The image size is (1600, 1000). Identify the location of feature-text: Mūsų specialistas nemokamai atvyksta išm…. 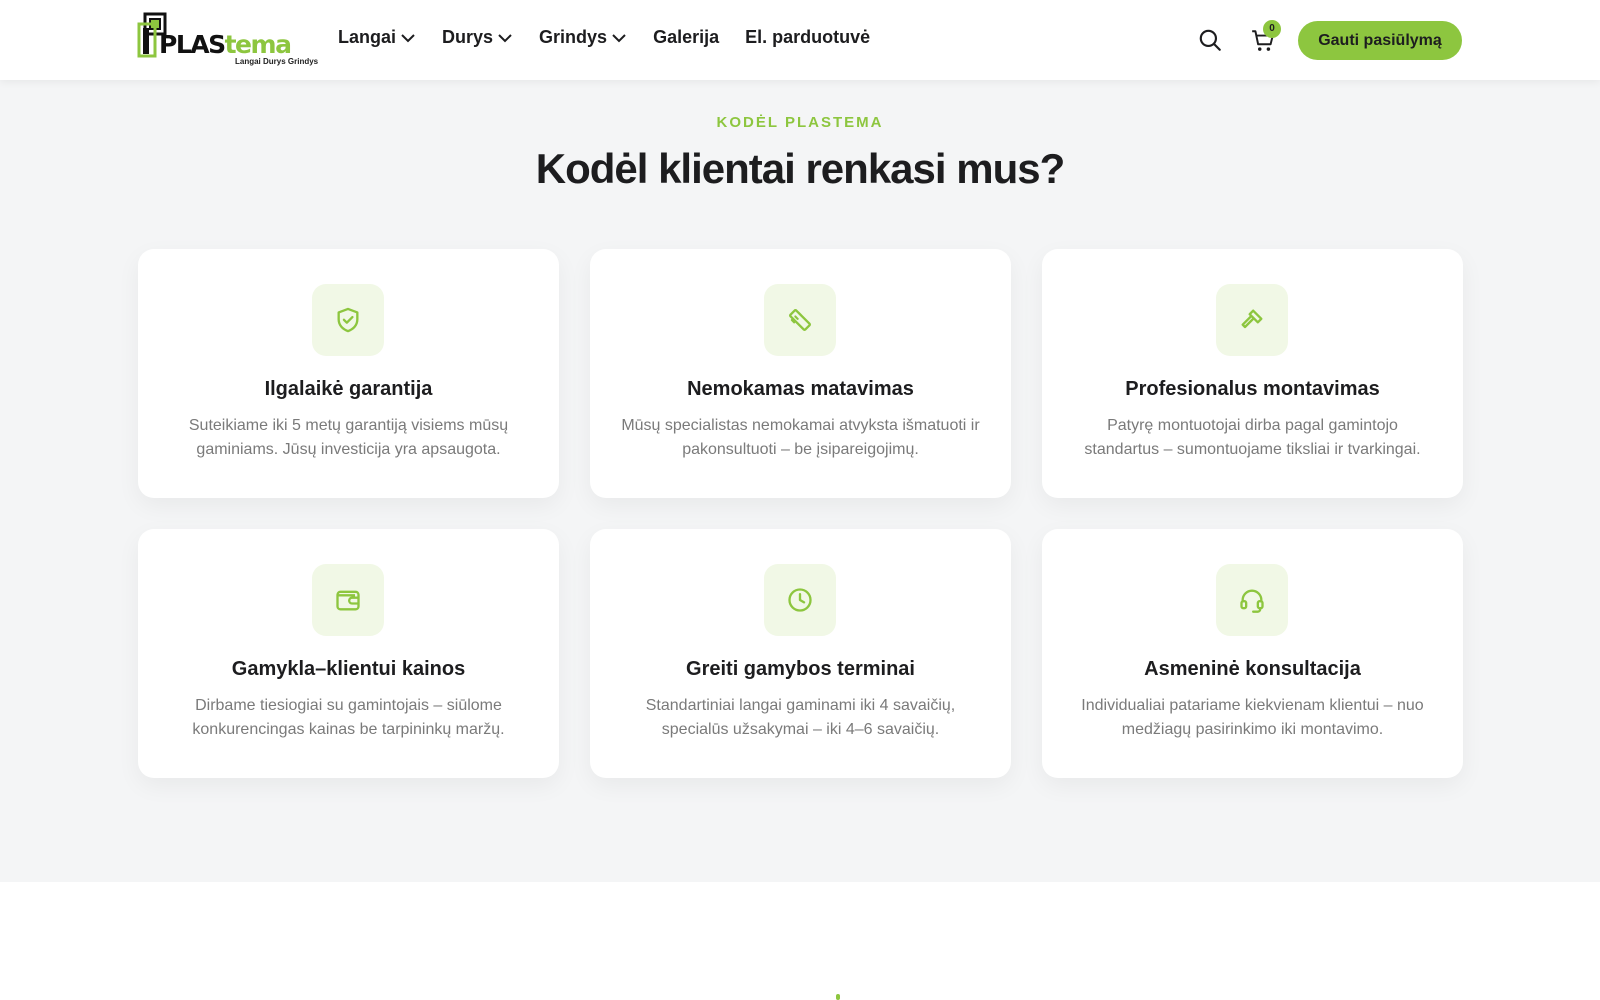
(800, 437).